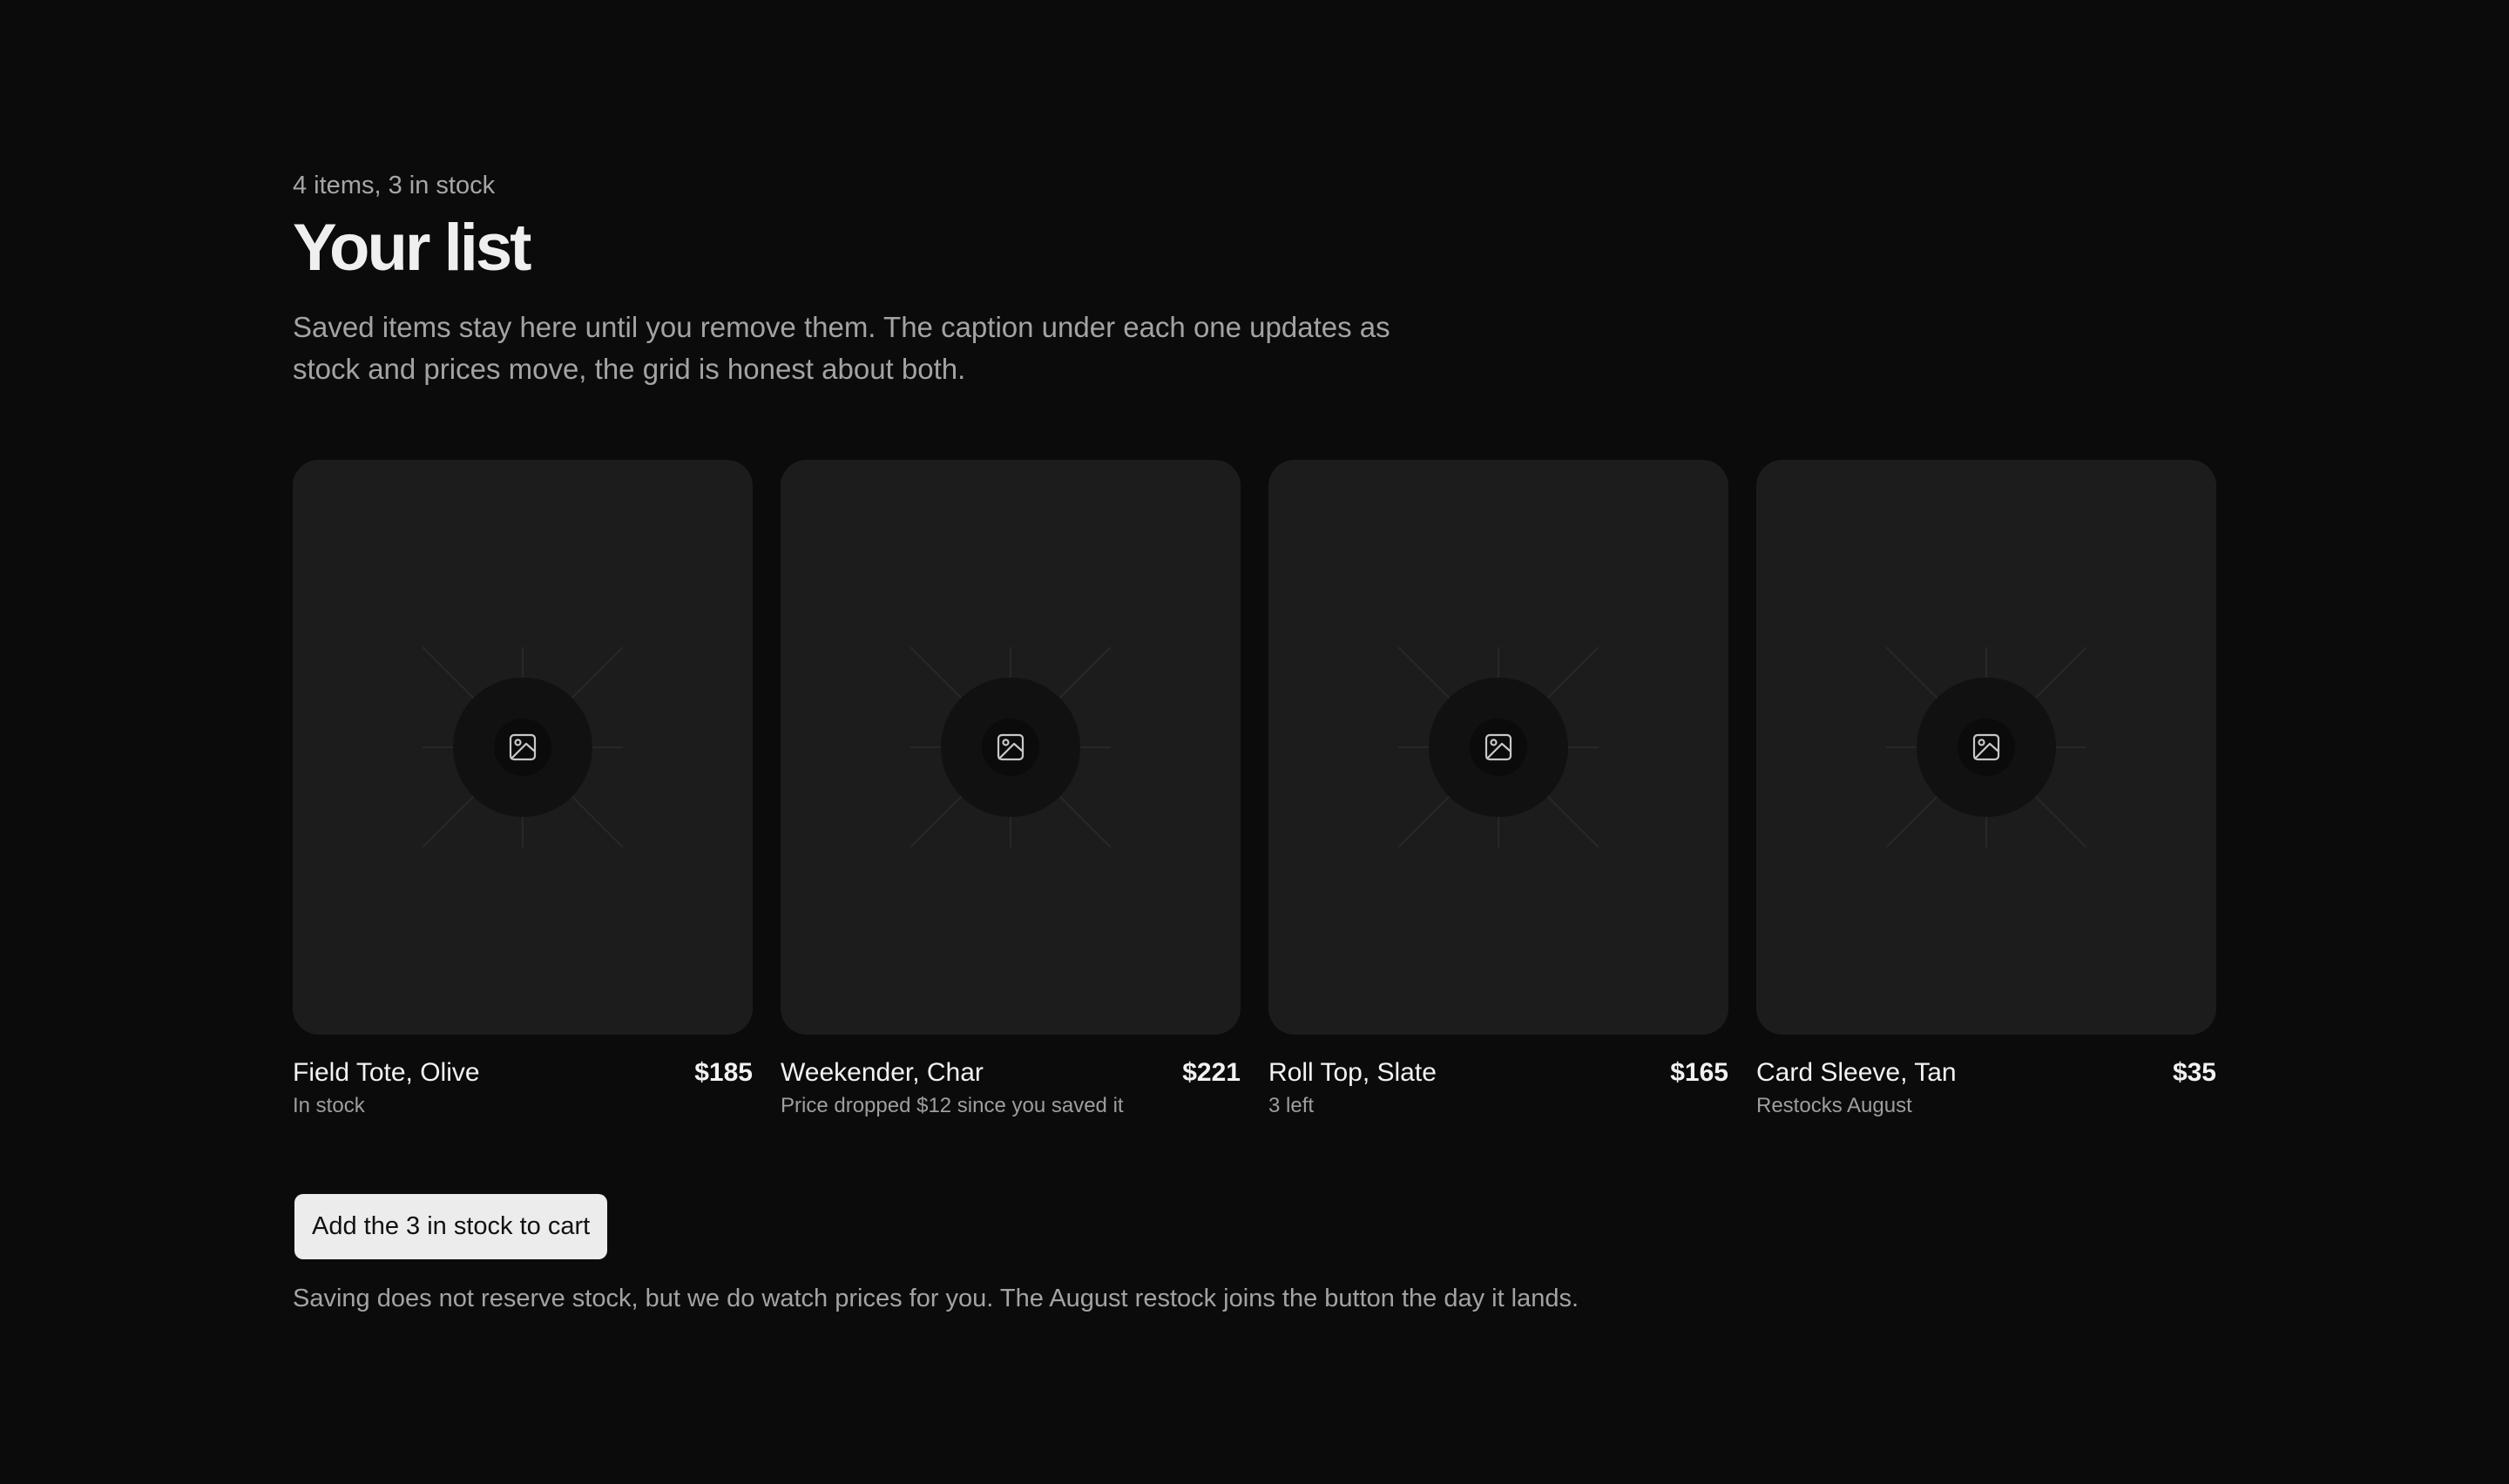 This screenshot has width=2509, height=1484. What do you see at coordinates (952, 1105) in the screenshot?
I see `item-status: Price dropped $12 since you saved it` at bounding box center [952, 1105].